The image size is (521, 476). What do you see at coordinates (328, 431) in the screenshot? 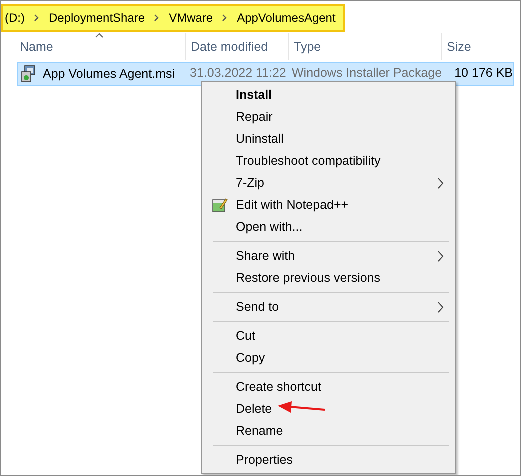
I see `menu-item: Rename` at bounding box center [328, 431].